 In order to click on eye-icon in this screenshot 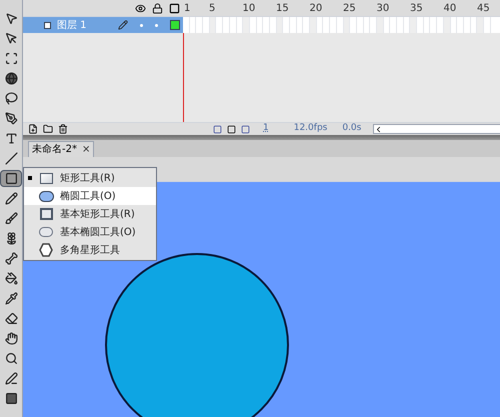, I will do `click(140, 8)`.